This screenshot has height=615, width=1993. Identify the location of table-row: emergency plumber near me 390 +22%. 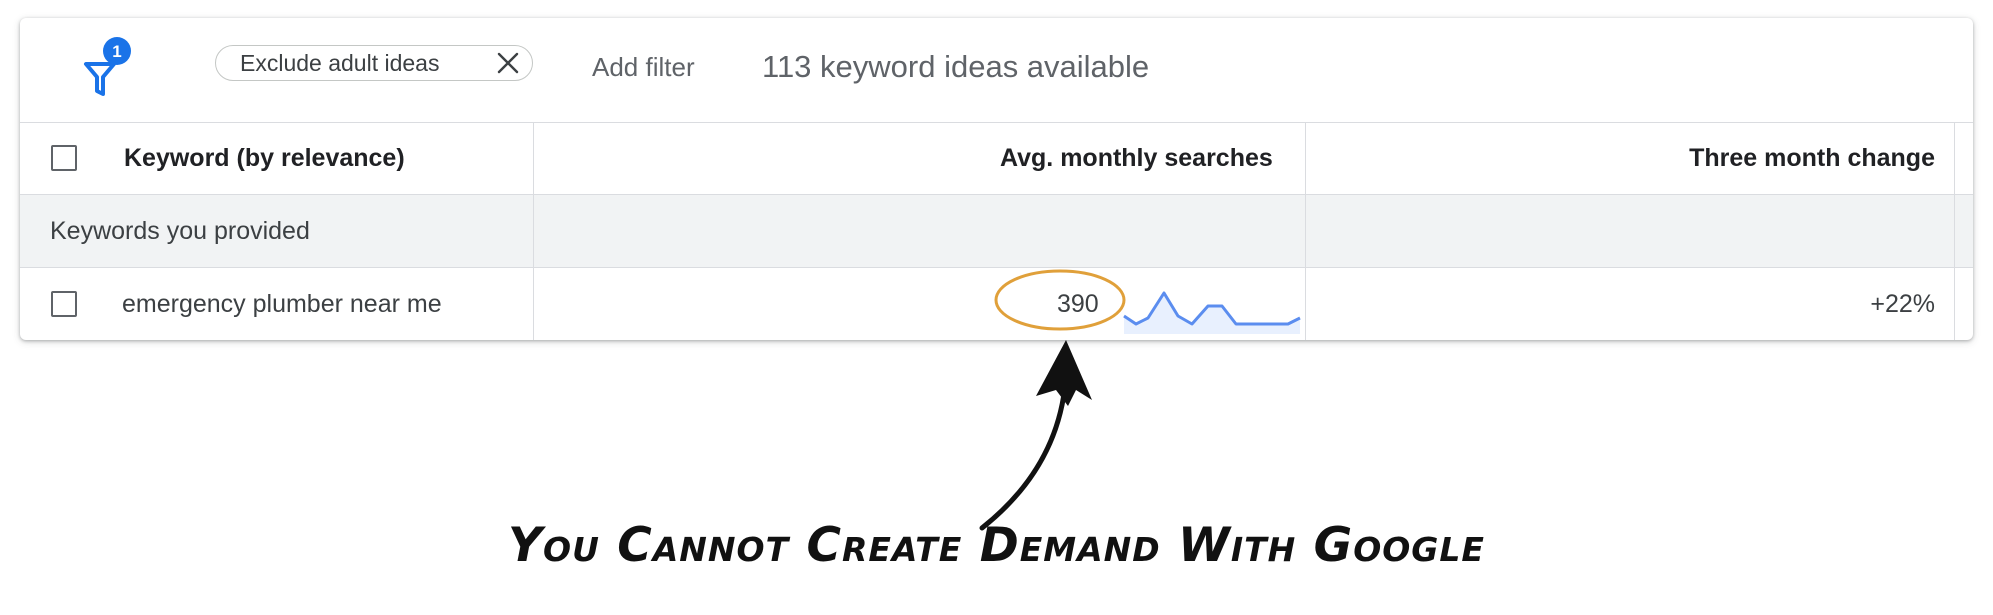
(996, 304).